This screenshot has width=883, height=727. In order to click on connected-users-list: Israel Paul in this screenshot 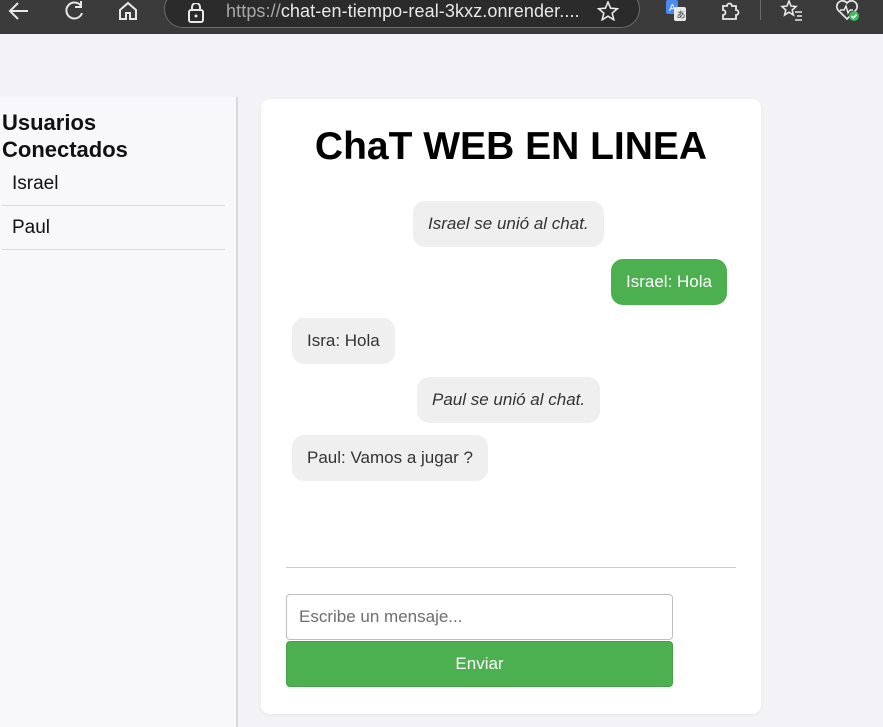, I will do `click(113, 206)`.